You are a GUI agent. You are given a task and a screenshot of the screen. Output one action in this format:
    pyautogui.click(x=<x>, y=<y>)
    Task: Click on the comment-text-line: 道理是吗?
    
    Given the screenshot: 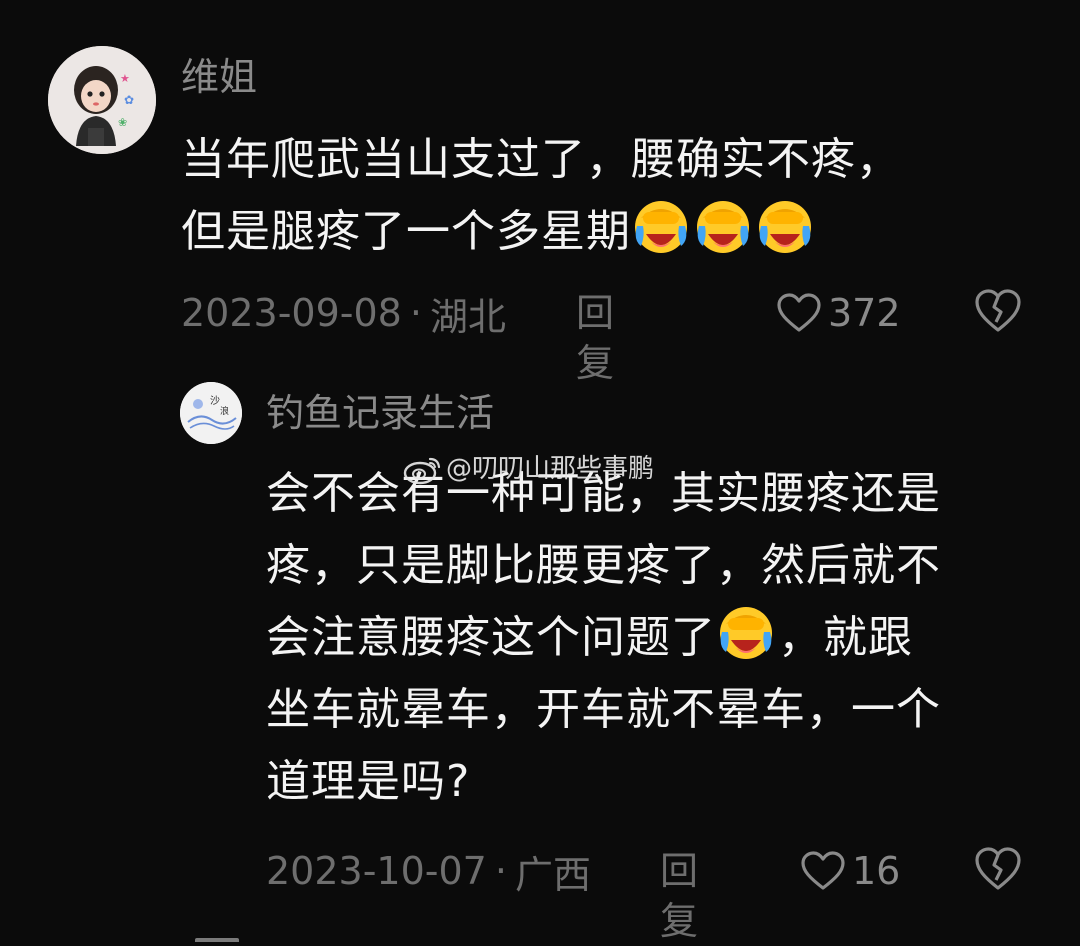 What is the action you would take?
    pyautogui.click(x=368, y=781)
    